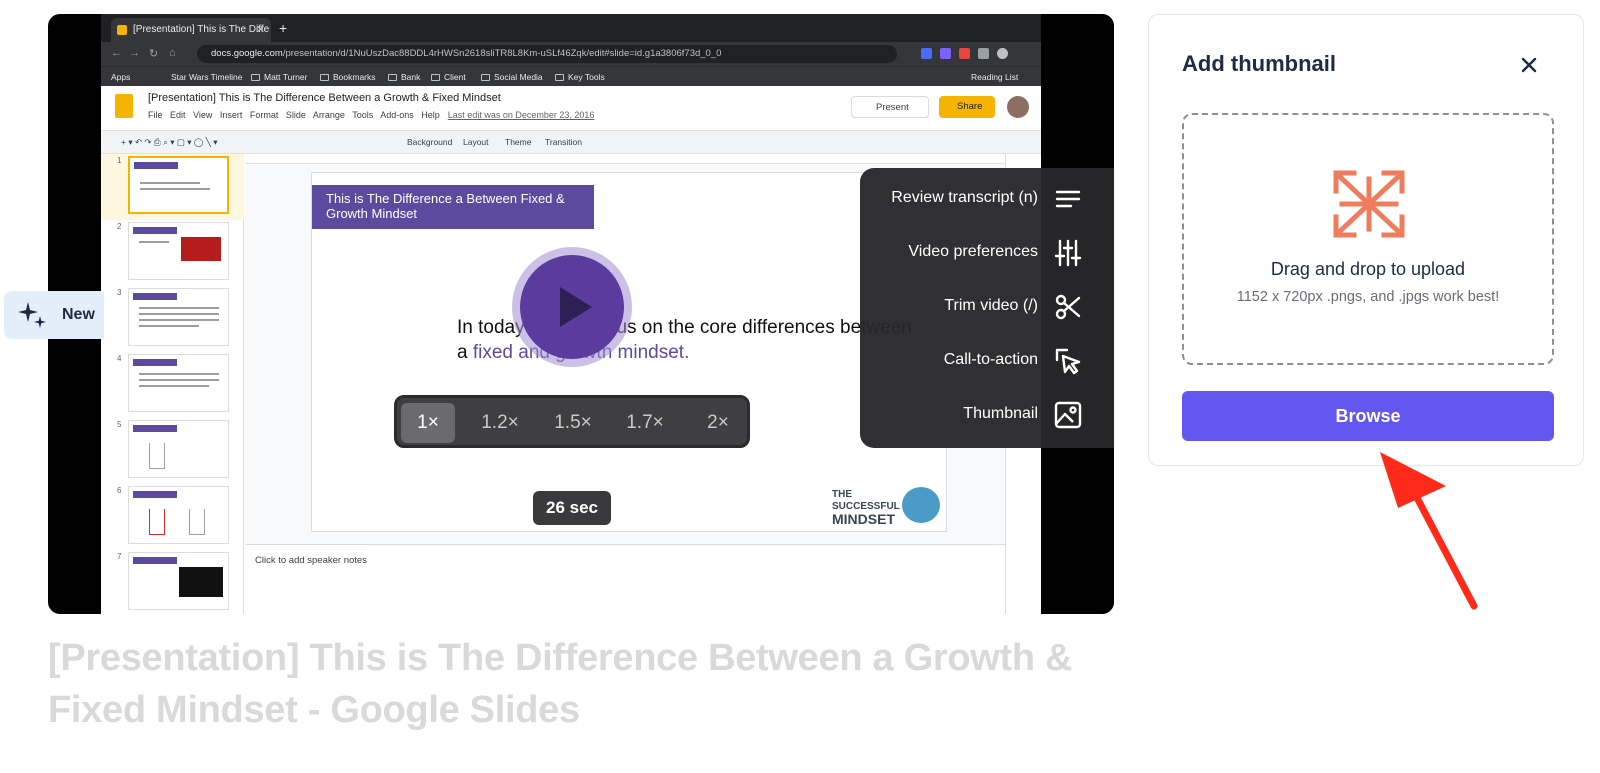 Image resolution: width=1600 pixels, height=773 pixels. I want to click on bookmark: Bank, so click(404, 77).